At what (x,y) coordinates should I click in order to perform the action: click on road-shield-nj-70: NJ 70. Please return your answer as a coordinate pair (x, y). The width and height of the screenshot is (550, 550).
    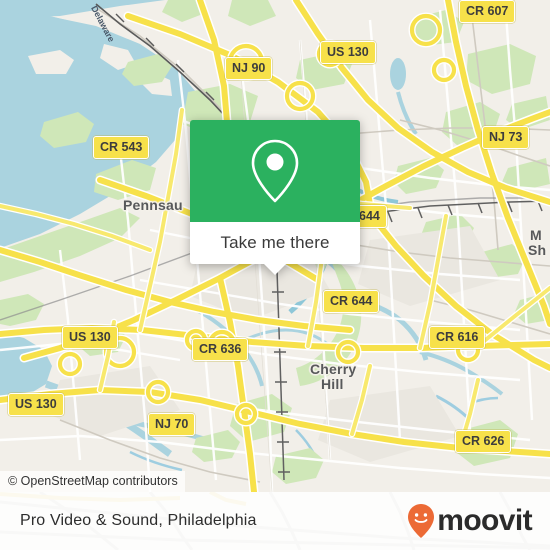
    Looking at the image, I should click on (172, 424).